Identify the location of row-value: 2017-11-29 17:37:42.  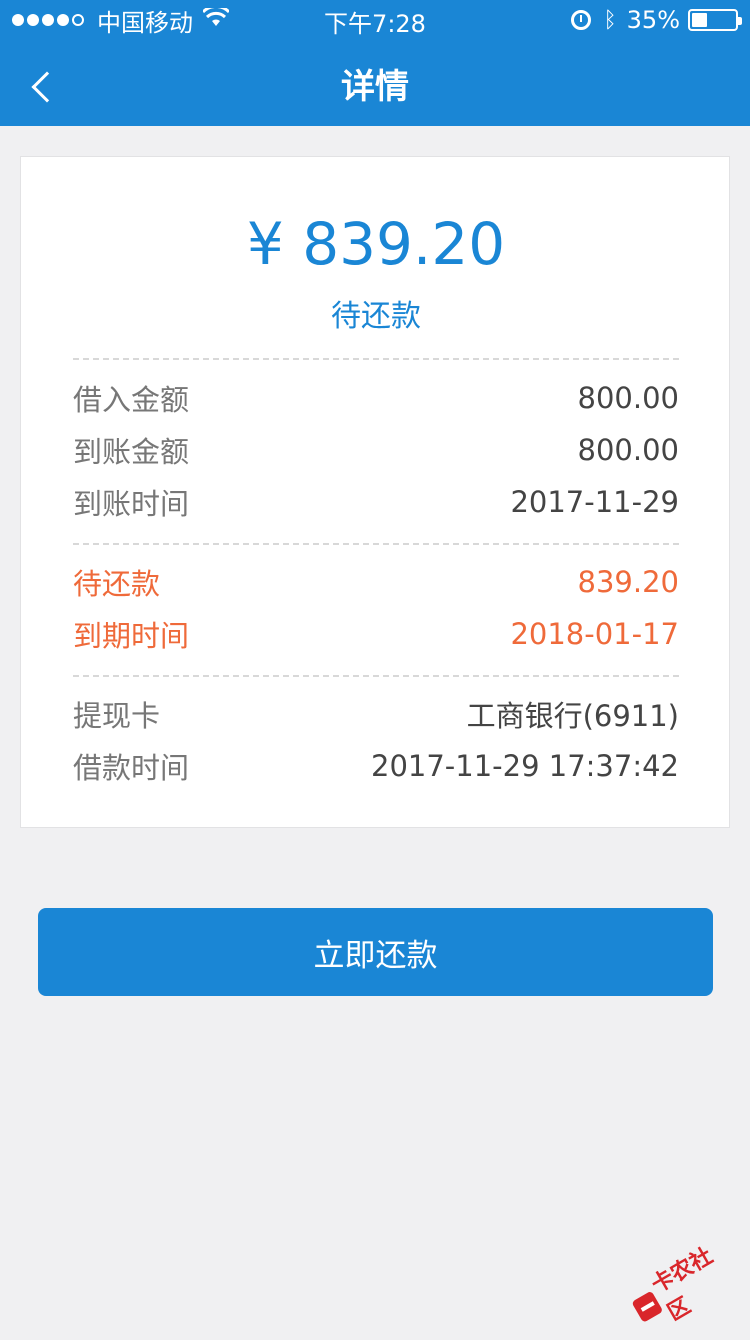
(525, 766).